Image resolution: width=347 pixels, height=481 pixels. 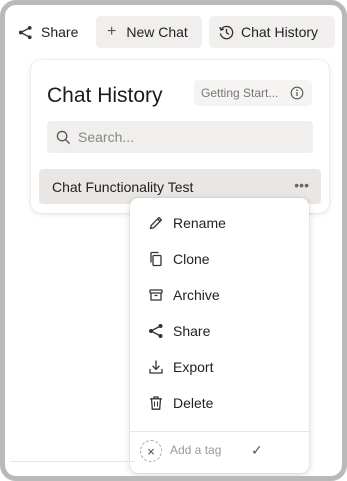 What do you see at coordinates (280, 32) in the screenshot?
I see `chat-history-label: Chat History` at bounding box center [280, 32].